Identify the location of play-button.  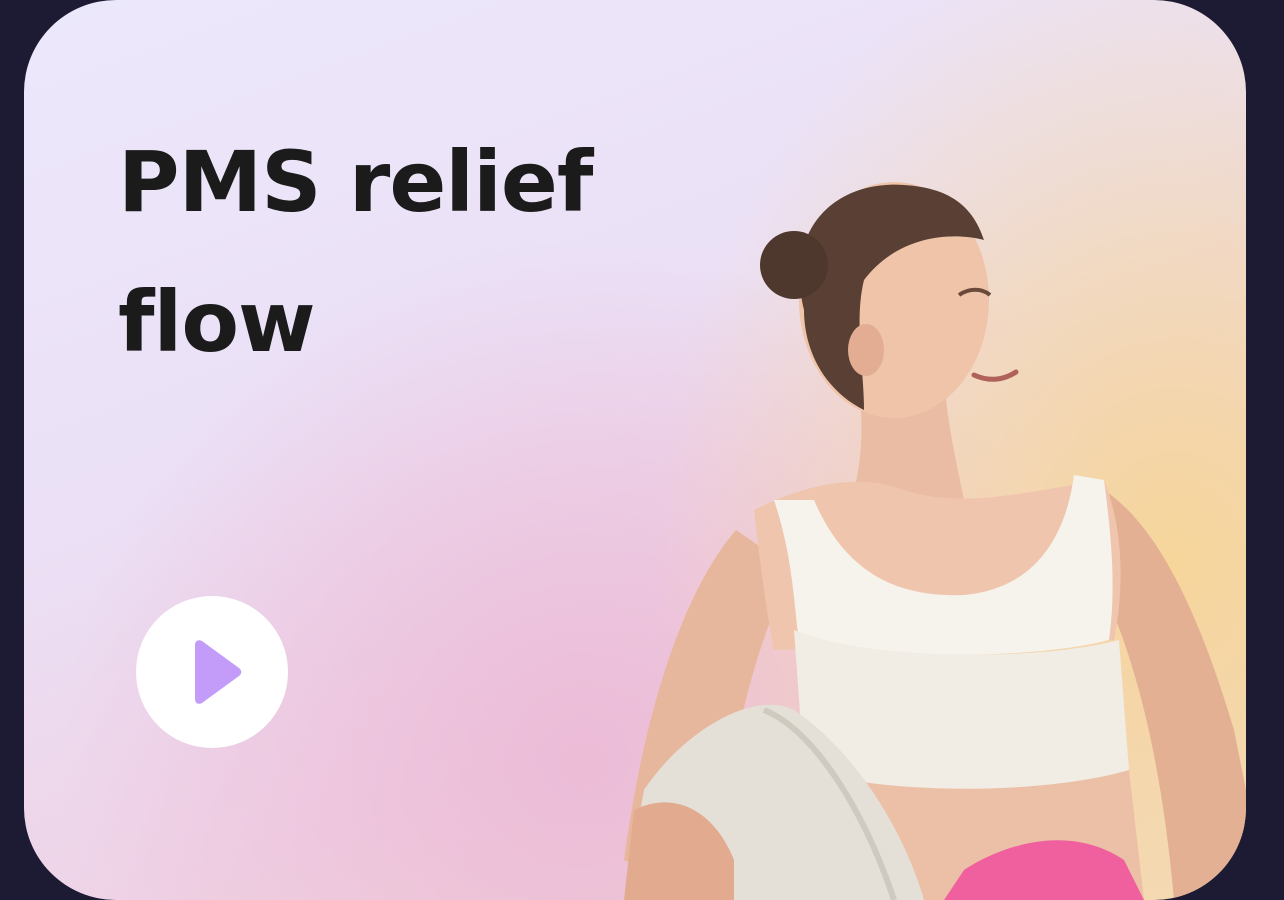
(212, 672).